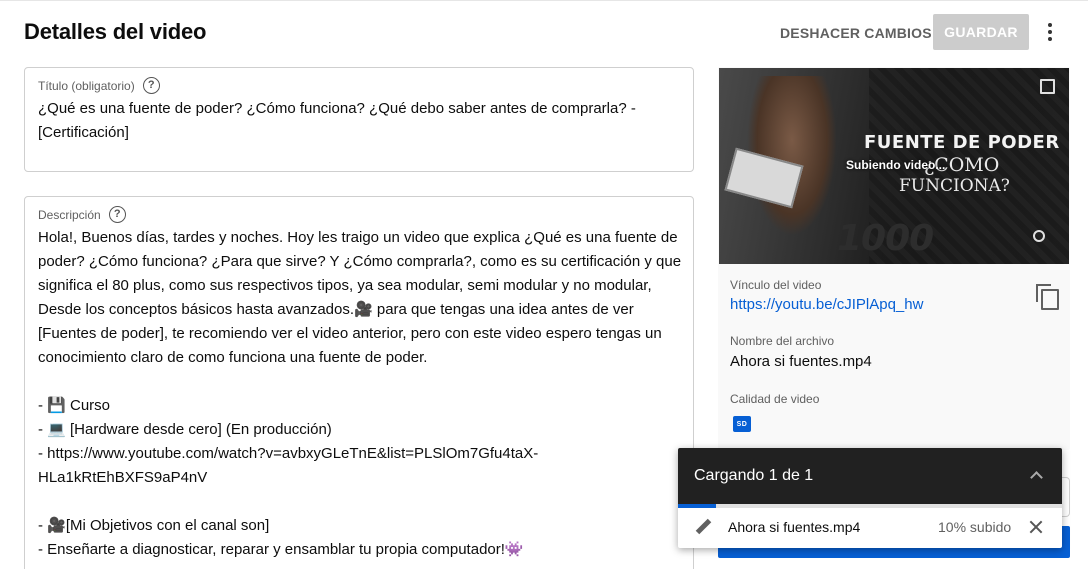  Describe the element at coordinates (775, 399) in the screenshot. I see `quality-label: Calidad de video` at that location.